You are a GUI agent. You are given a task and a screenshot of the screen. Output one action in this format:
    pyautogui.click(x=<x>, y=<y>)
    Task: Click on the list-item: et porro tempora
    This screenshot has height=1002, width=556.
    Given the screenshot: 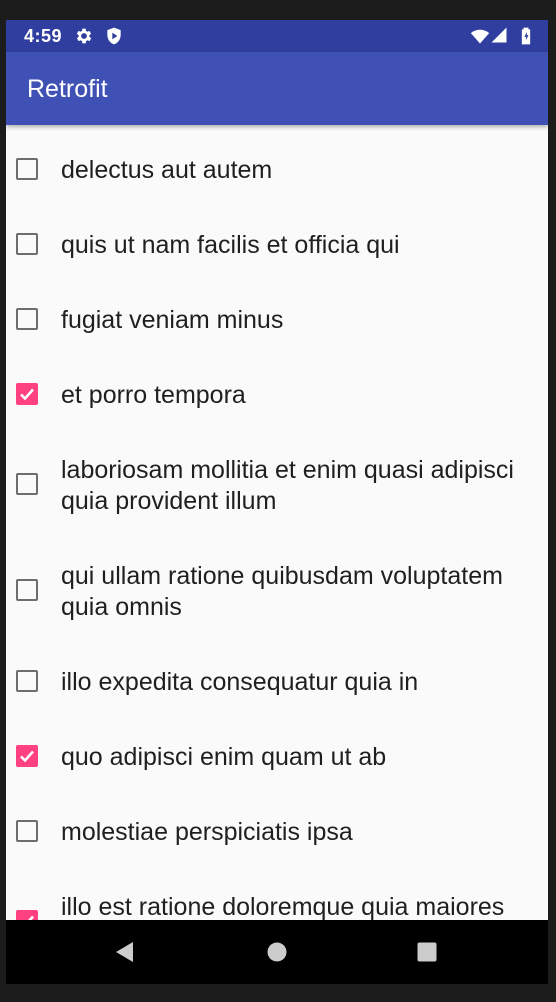 What is the action you would take?
    pyautogui.click(x=277, y=387)
    